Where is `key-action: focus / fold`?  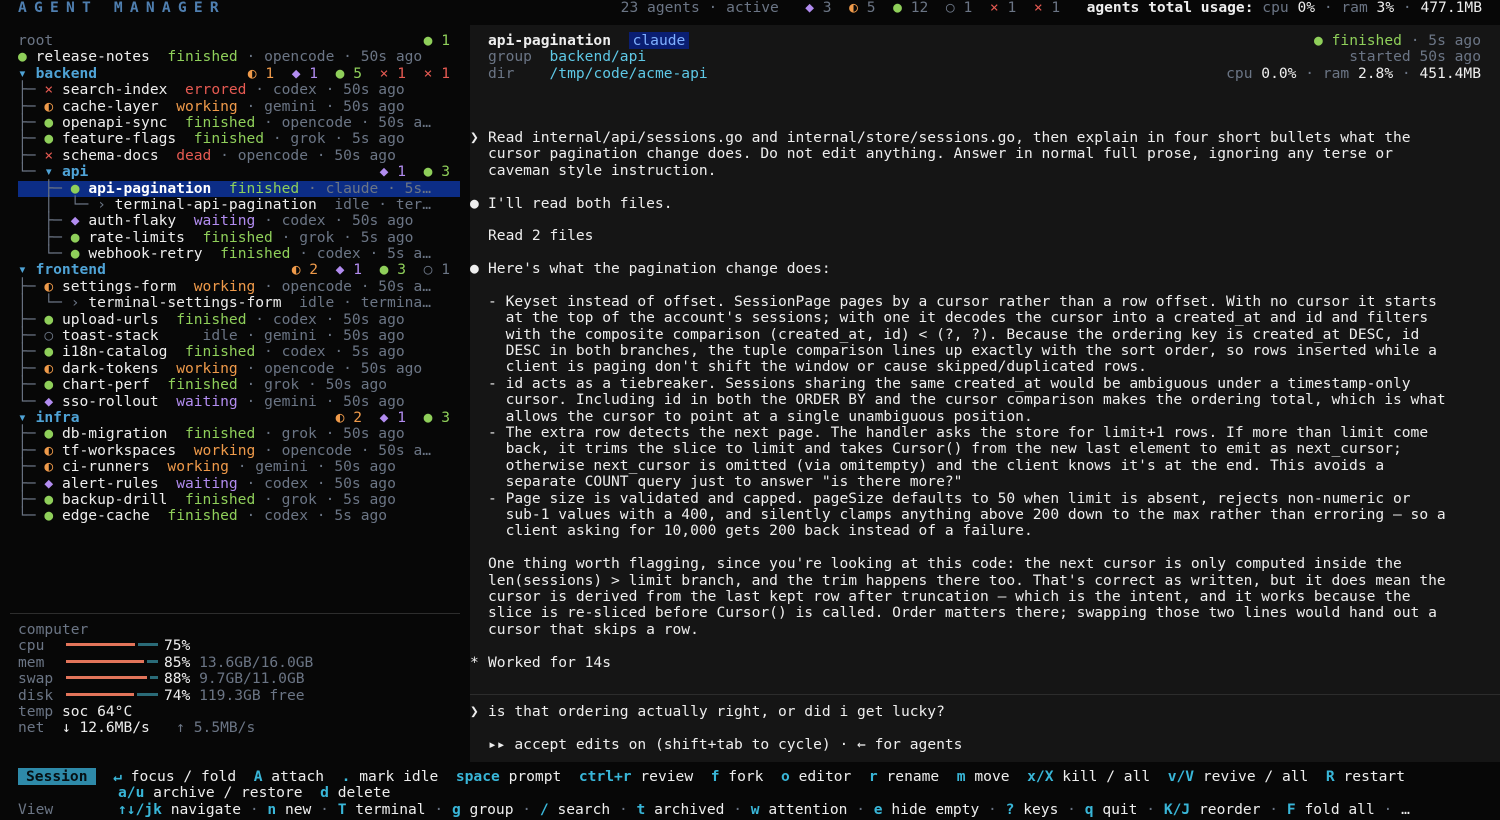
key-action: focus / fold is located at coordinates (183, 776).